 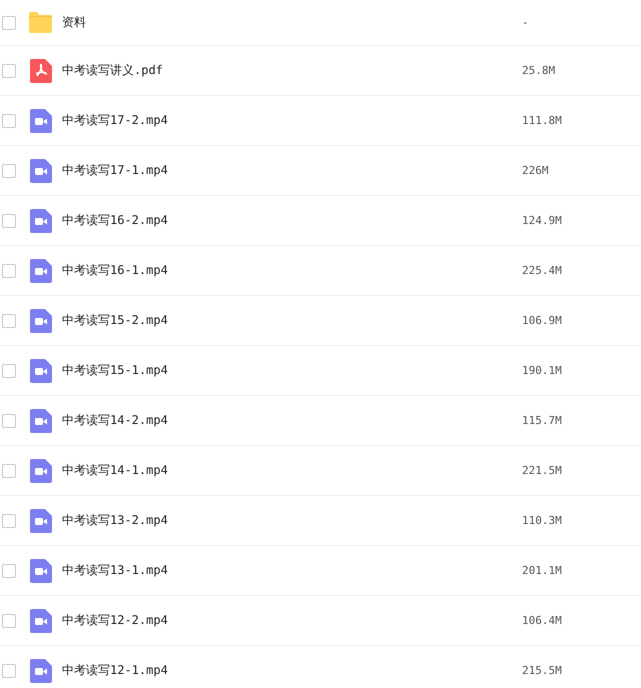 What do you see at coordinates (112, 70) in the screenshot?
I see `file-name: 中考读写讲义.pdf` at bounding box center [112, 70].